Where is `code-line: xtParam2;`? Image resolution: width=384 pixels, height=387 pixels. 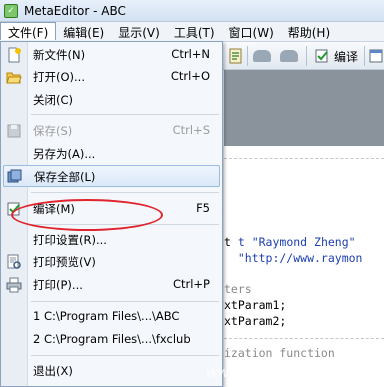
code-line: xtParam2; is located at coordinates (255, 321).